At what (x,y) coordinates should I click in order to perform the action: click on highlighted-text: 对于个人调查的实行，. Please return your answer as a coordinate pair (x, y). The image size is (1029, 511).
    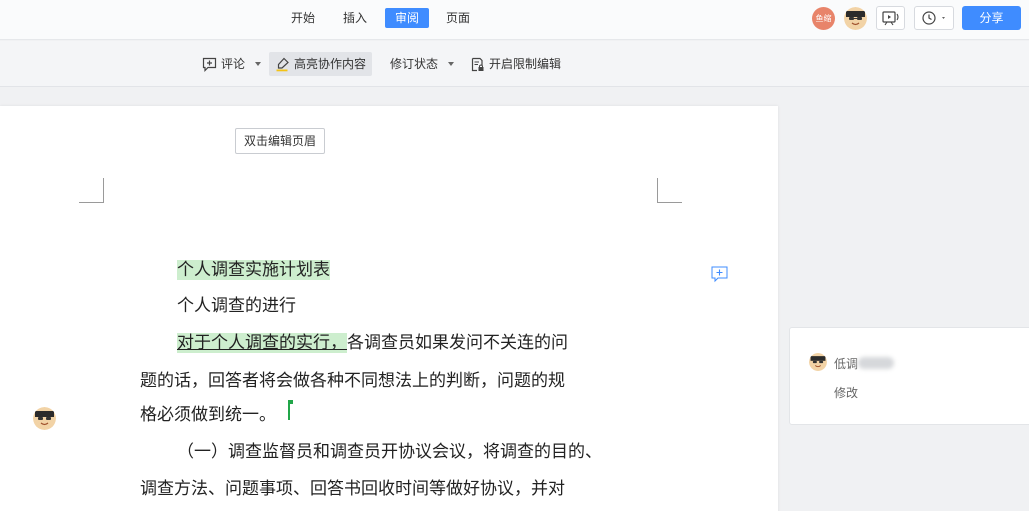
    Looking at the image, I should click on (262, 343).